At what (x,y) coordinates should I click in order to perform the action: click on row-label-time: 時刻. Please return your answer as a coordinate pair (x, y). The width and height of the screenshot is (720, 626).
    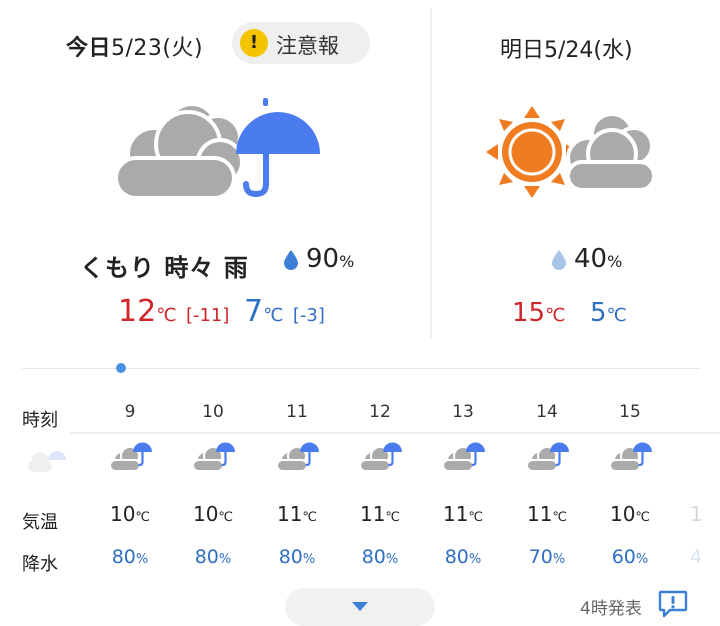
    Looking at the image, I should click on (40, 420).